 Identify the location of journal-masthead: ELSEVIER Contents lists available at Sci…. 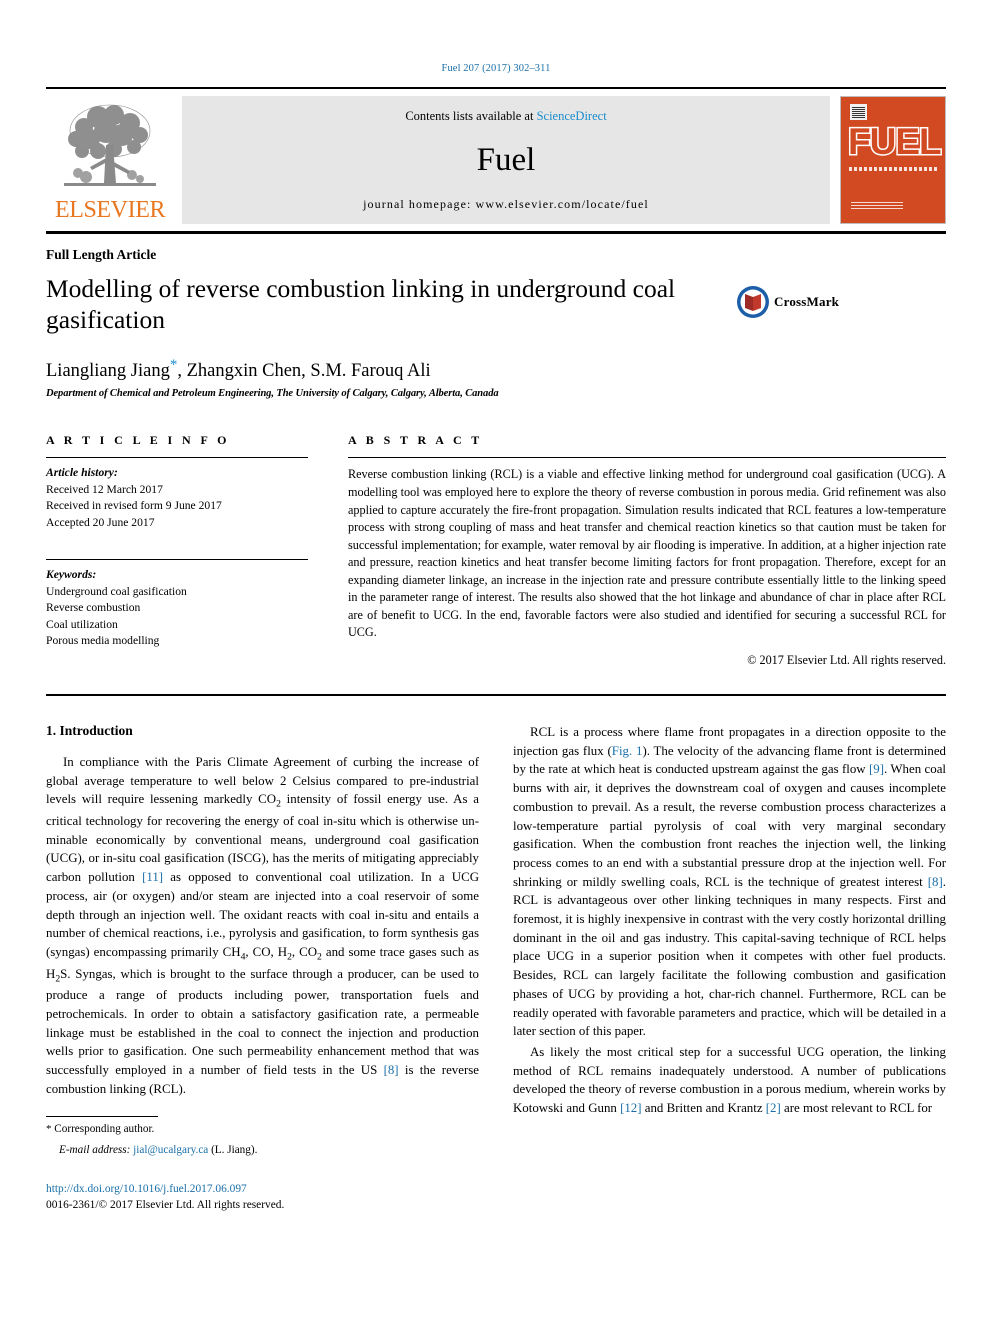
(496, 155).